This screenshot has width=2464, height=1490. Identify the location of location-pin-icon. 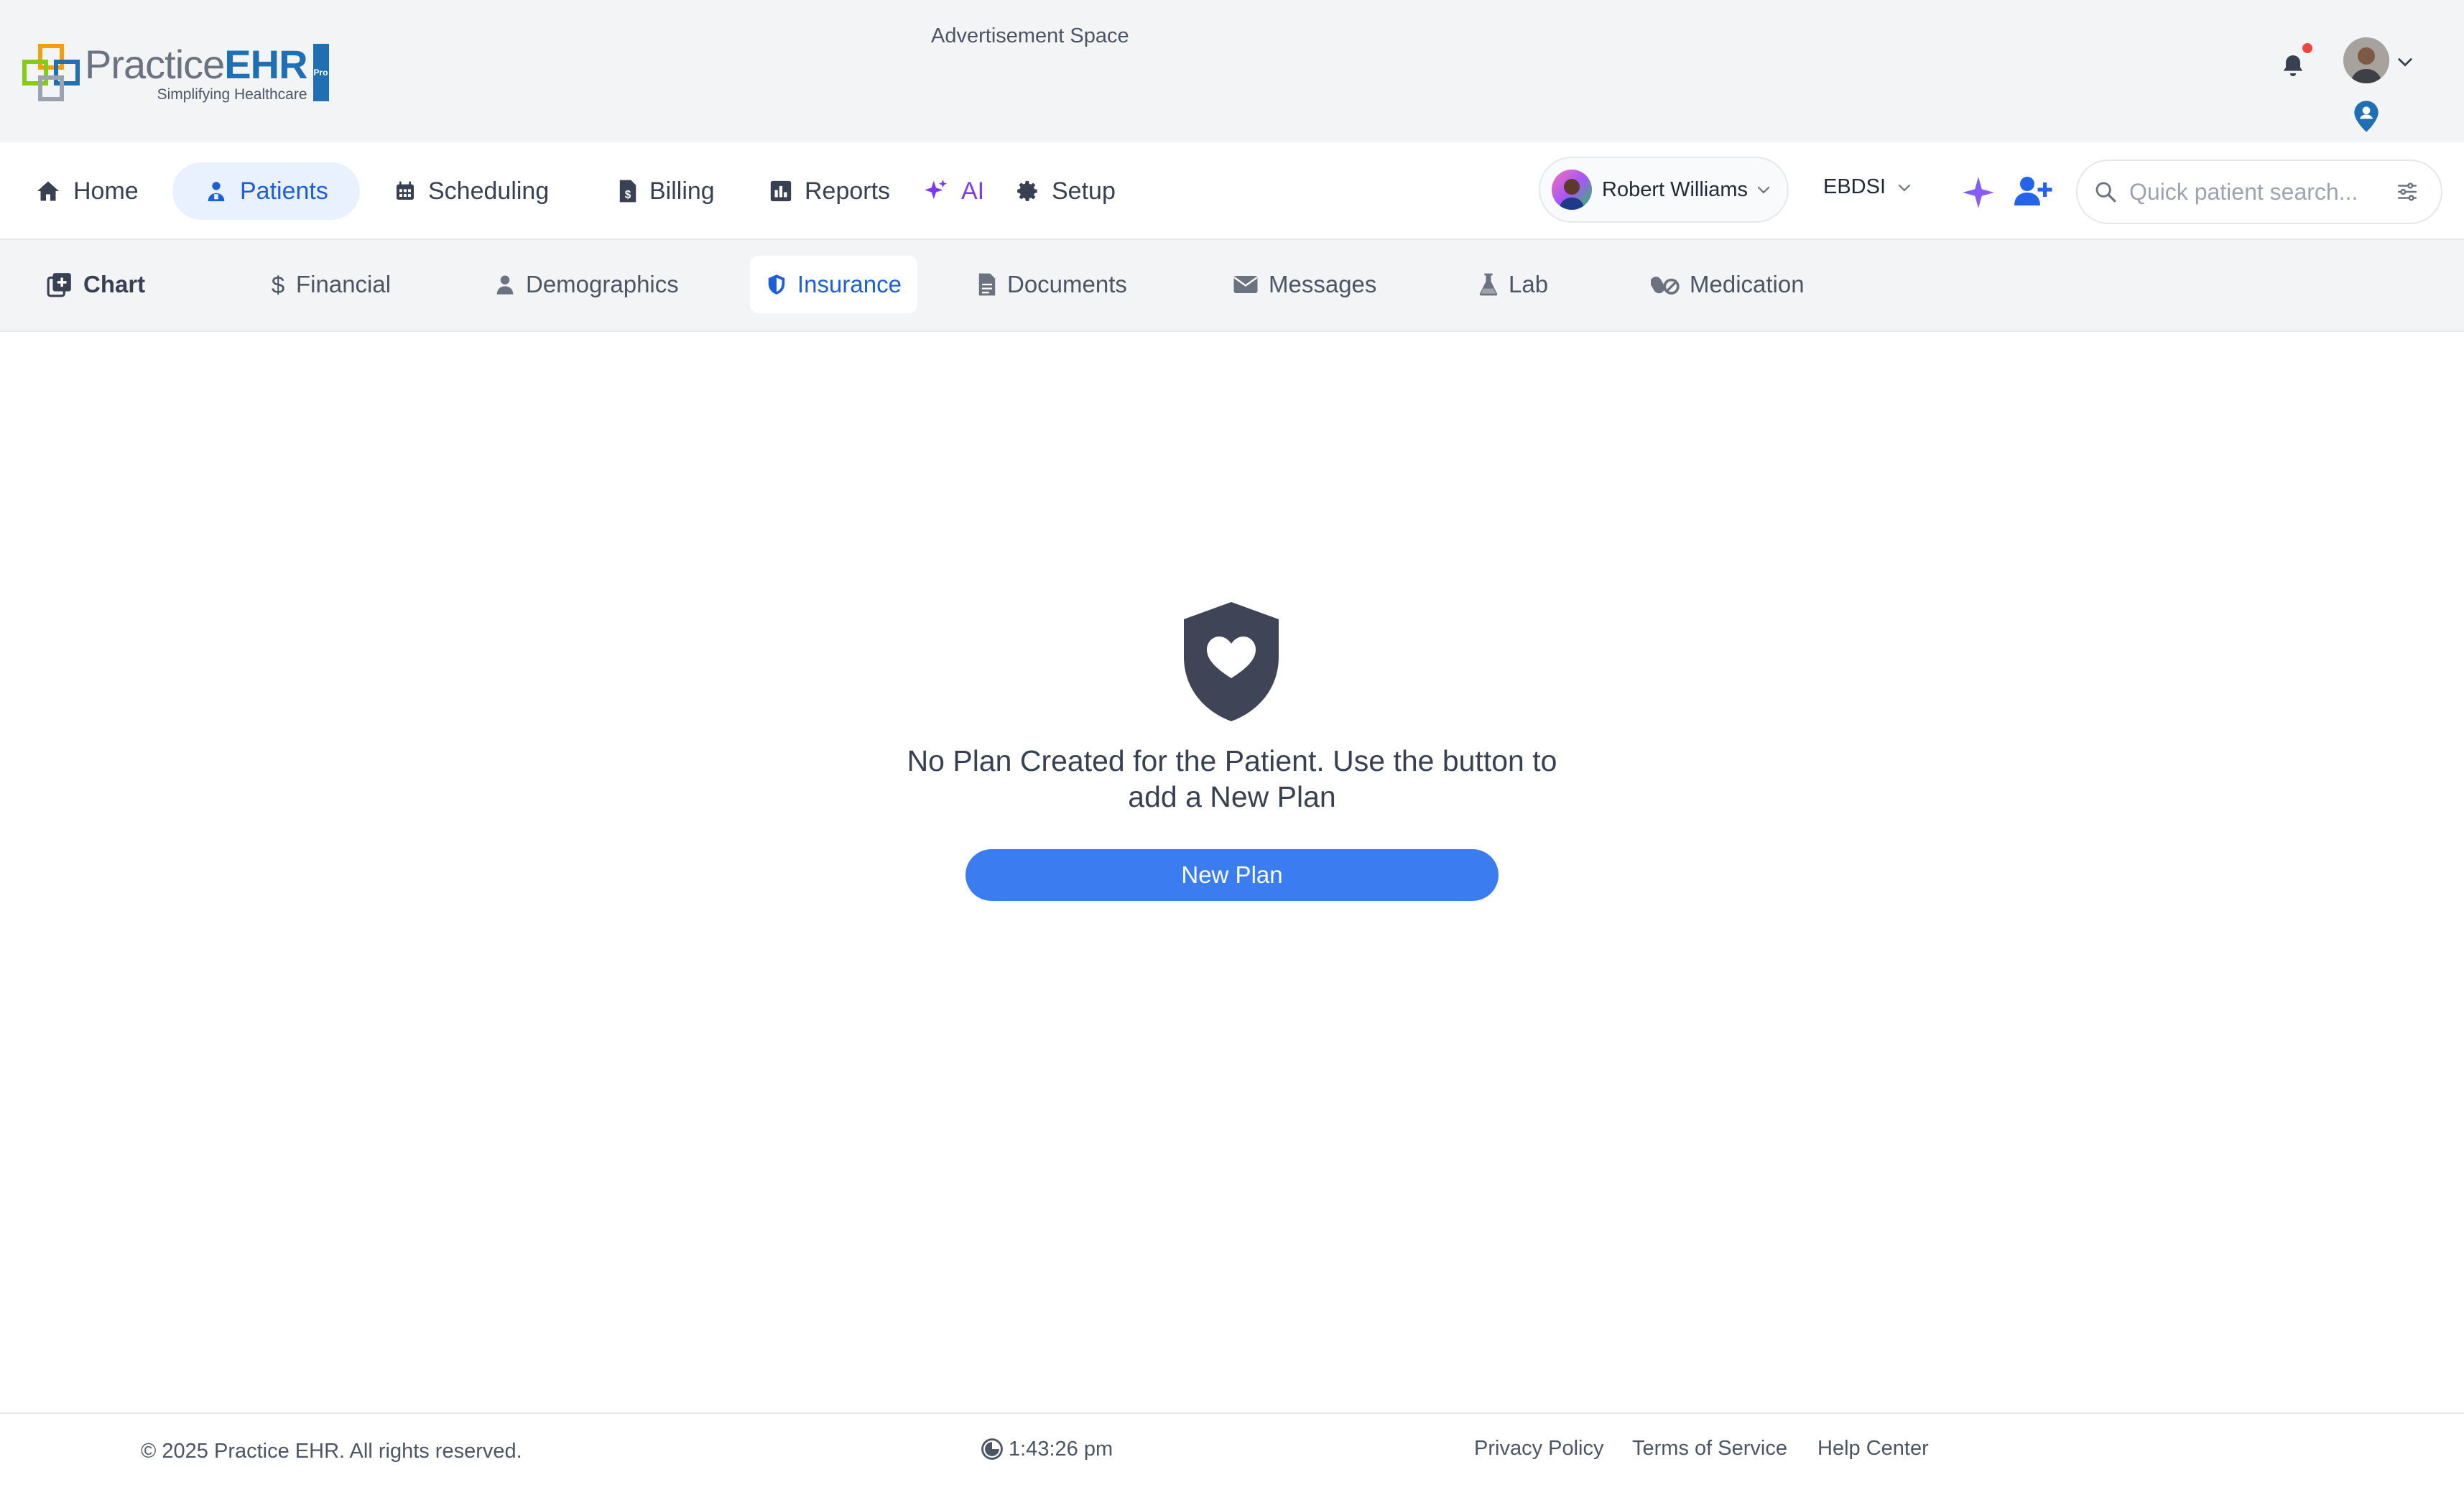
(2366, 117).